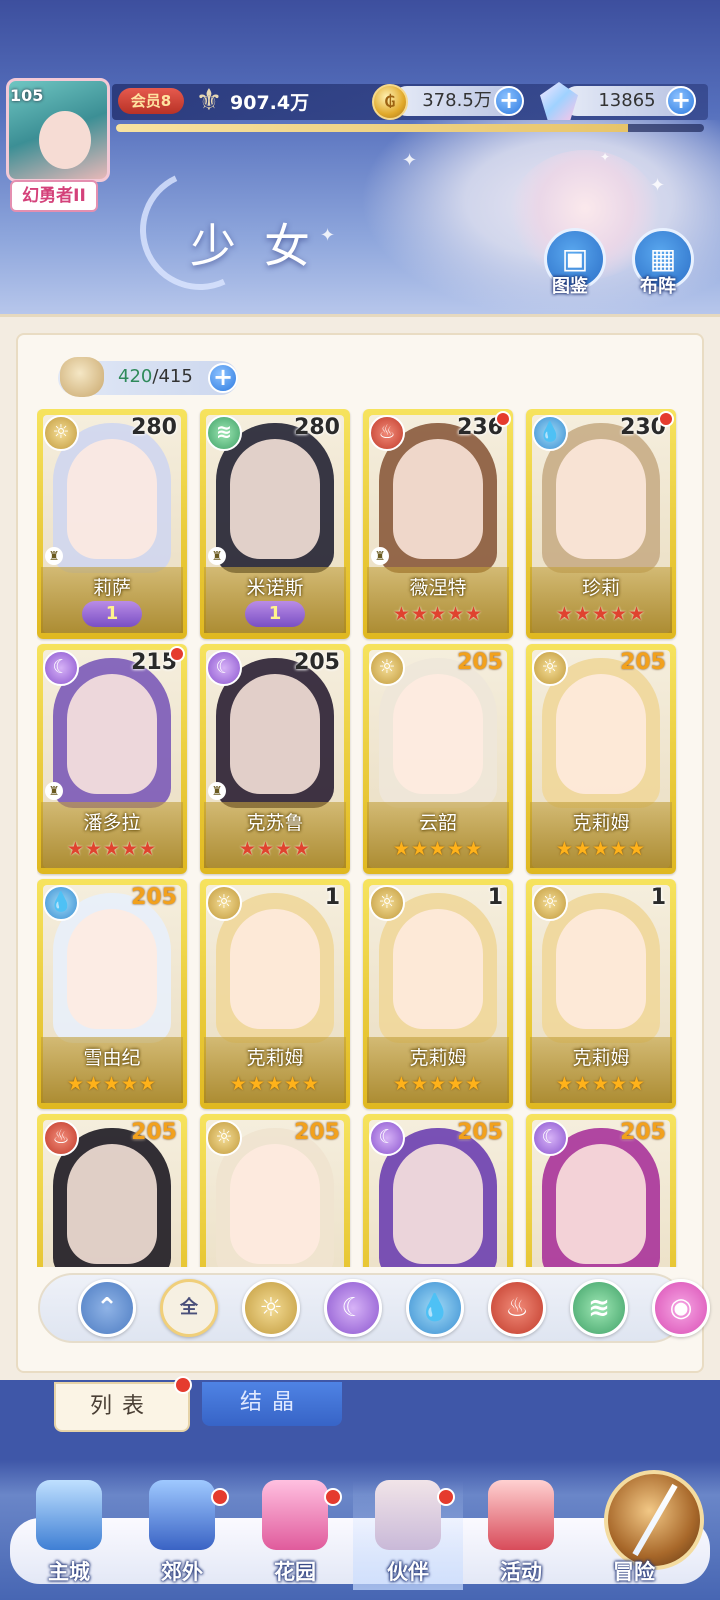  Describe the element at coordinates (509, 101) in the screenshot. I see `add-gold-button: +` at that location.